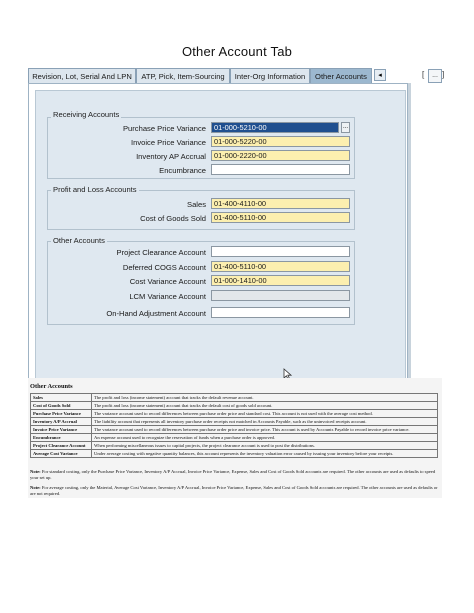  Describe the element at coordinates (409, 231) in the screenshot. I see `panel-scrollbar` at that location.